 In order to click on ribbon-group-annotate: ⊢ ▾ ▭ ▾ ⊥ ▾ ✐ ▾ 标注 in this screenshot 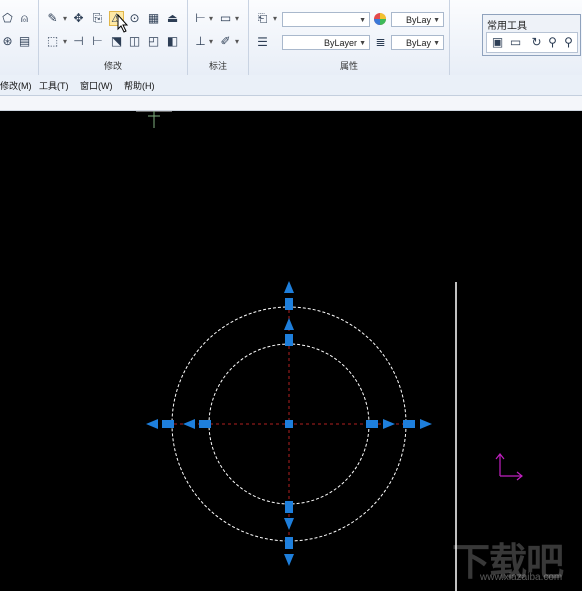, I will do `click(218, 37)`.